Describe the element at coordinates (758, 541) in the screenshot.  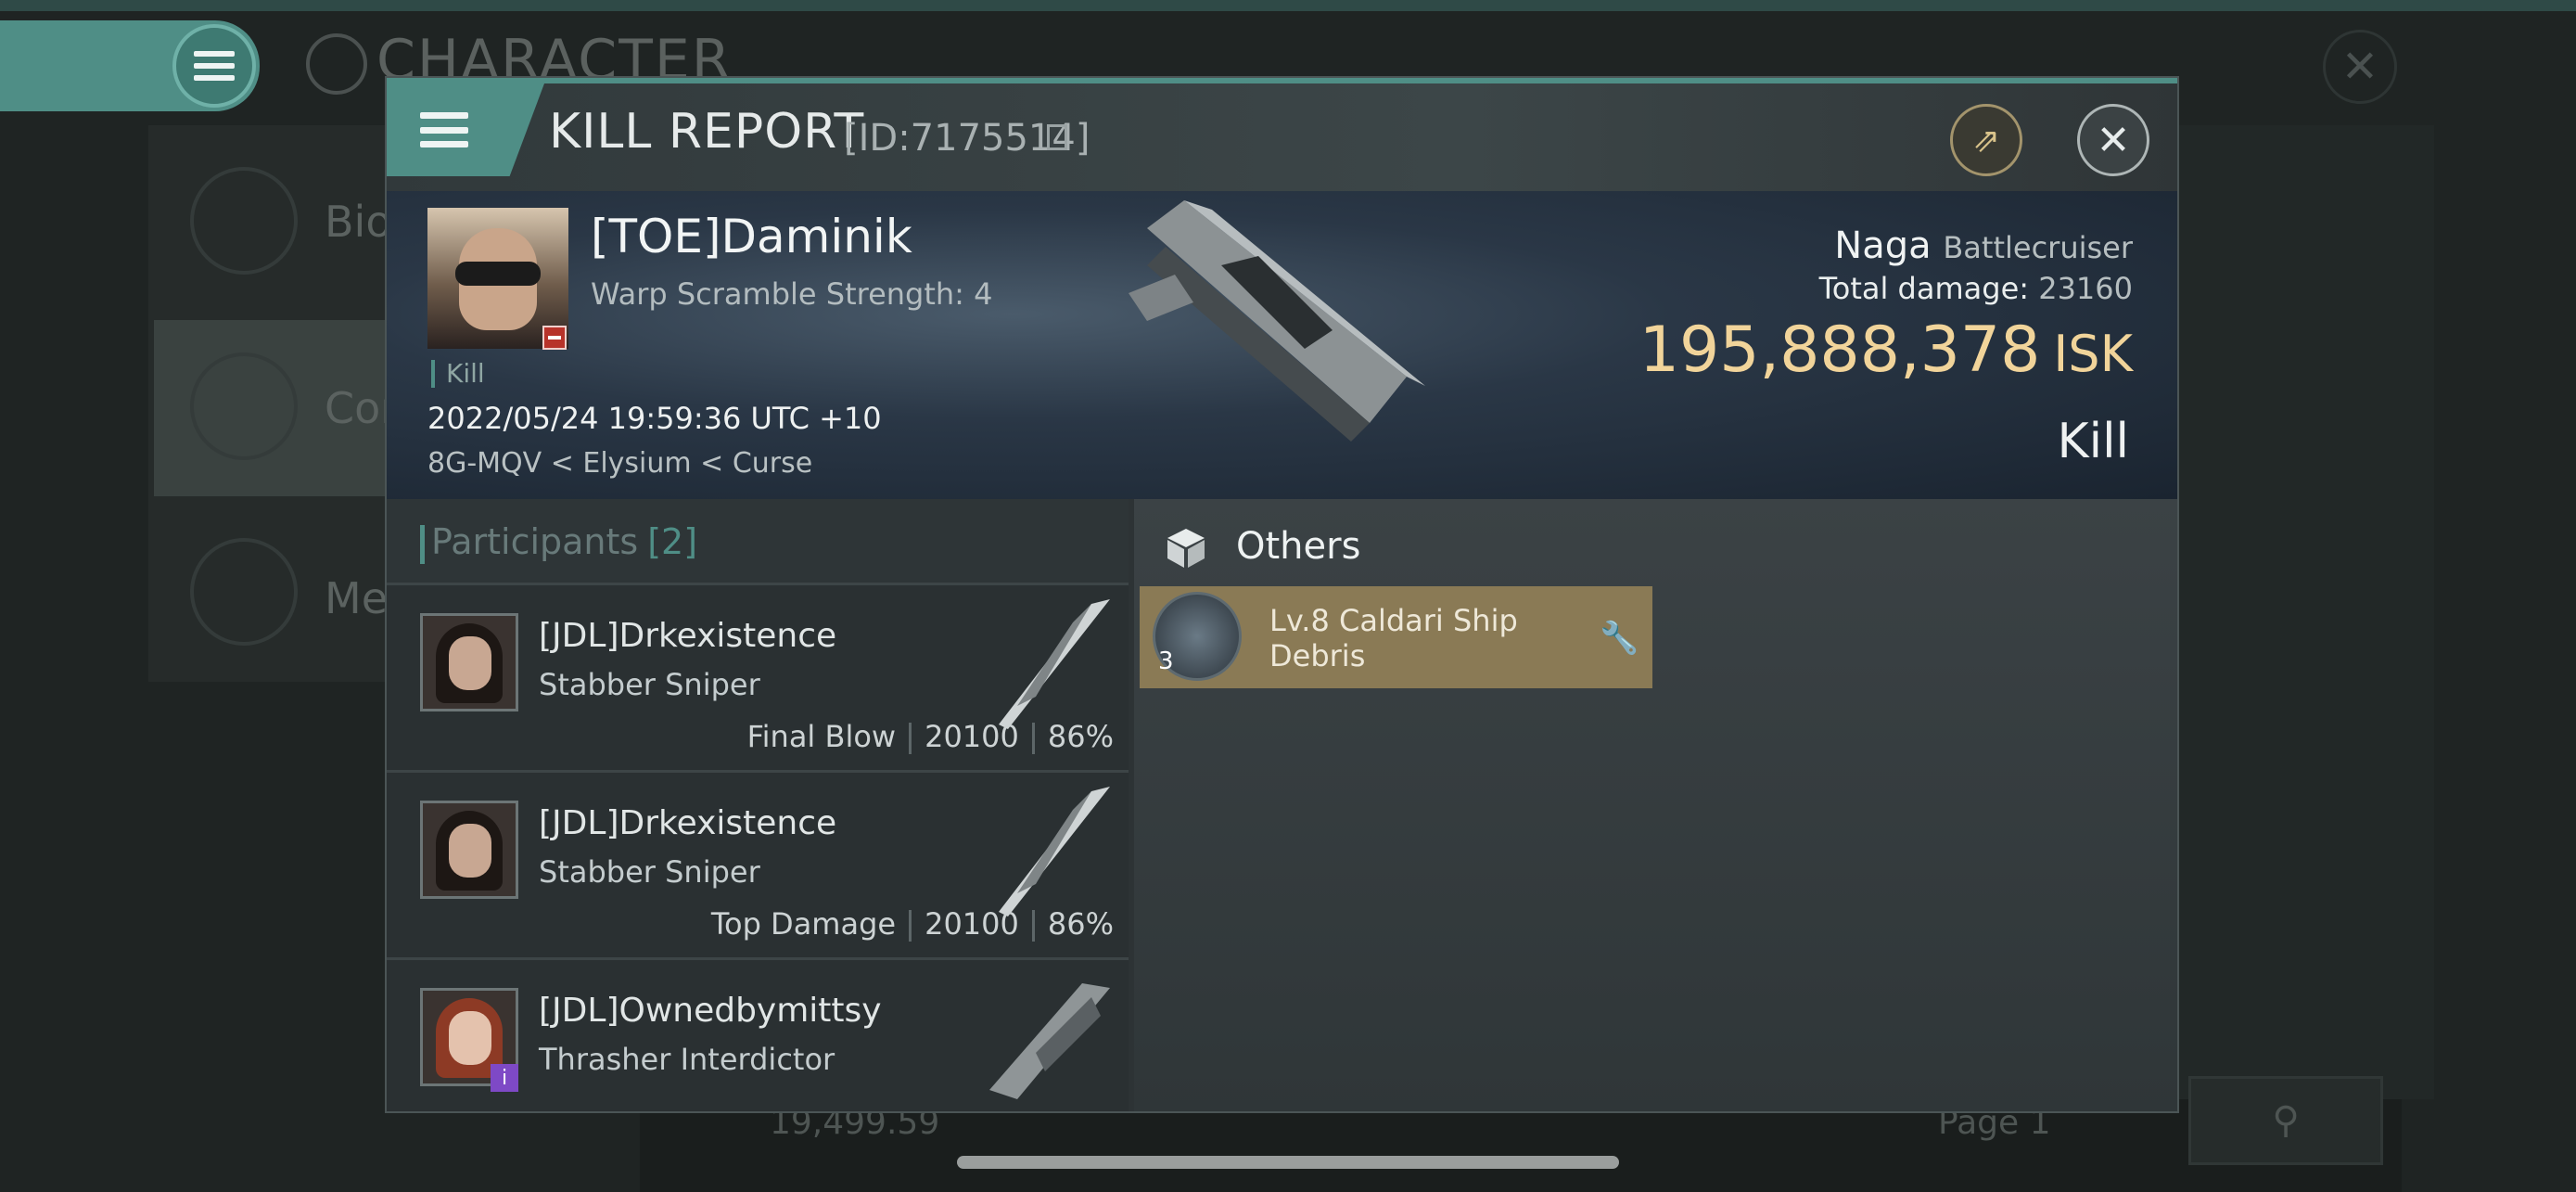
I see `participants-header: Participants [2]` at that location.